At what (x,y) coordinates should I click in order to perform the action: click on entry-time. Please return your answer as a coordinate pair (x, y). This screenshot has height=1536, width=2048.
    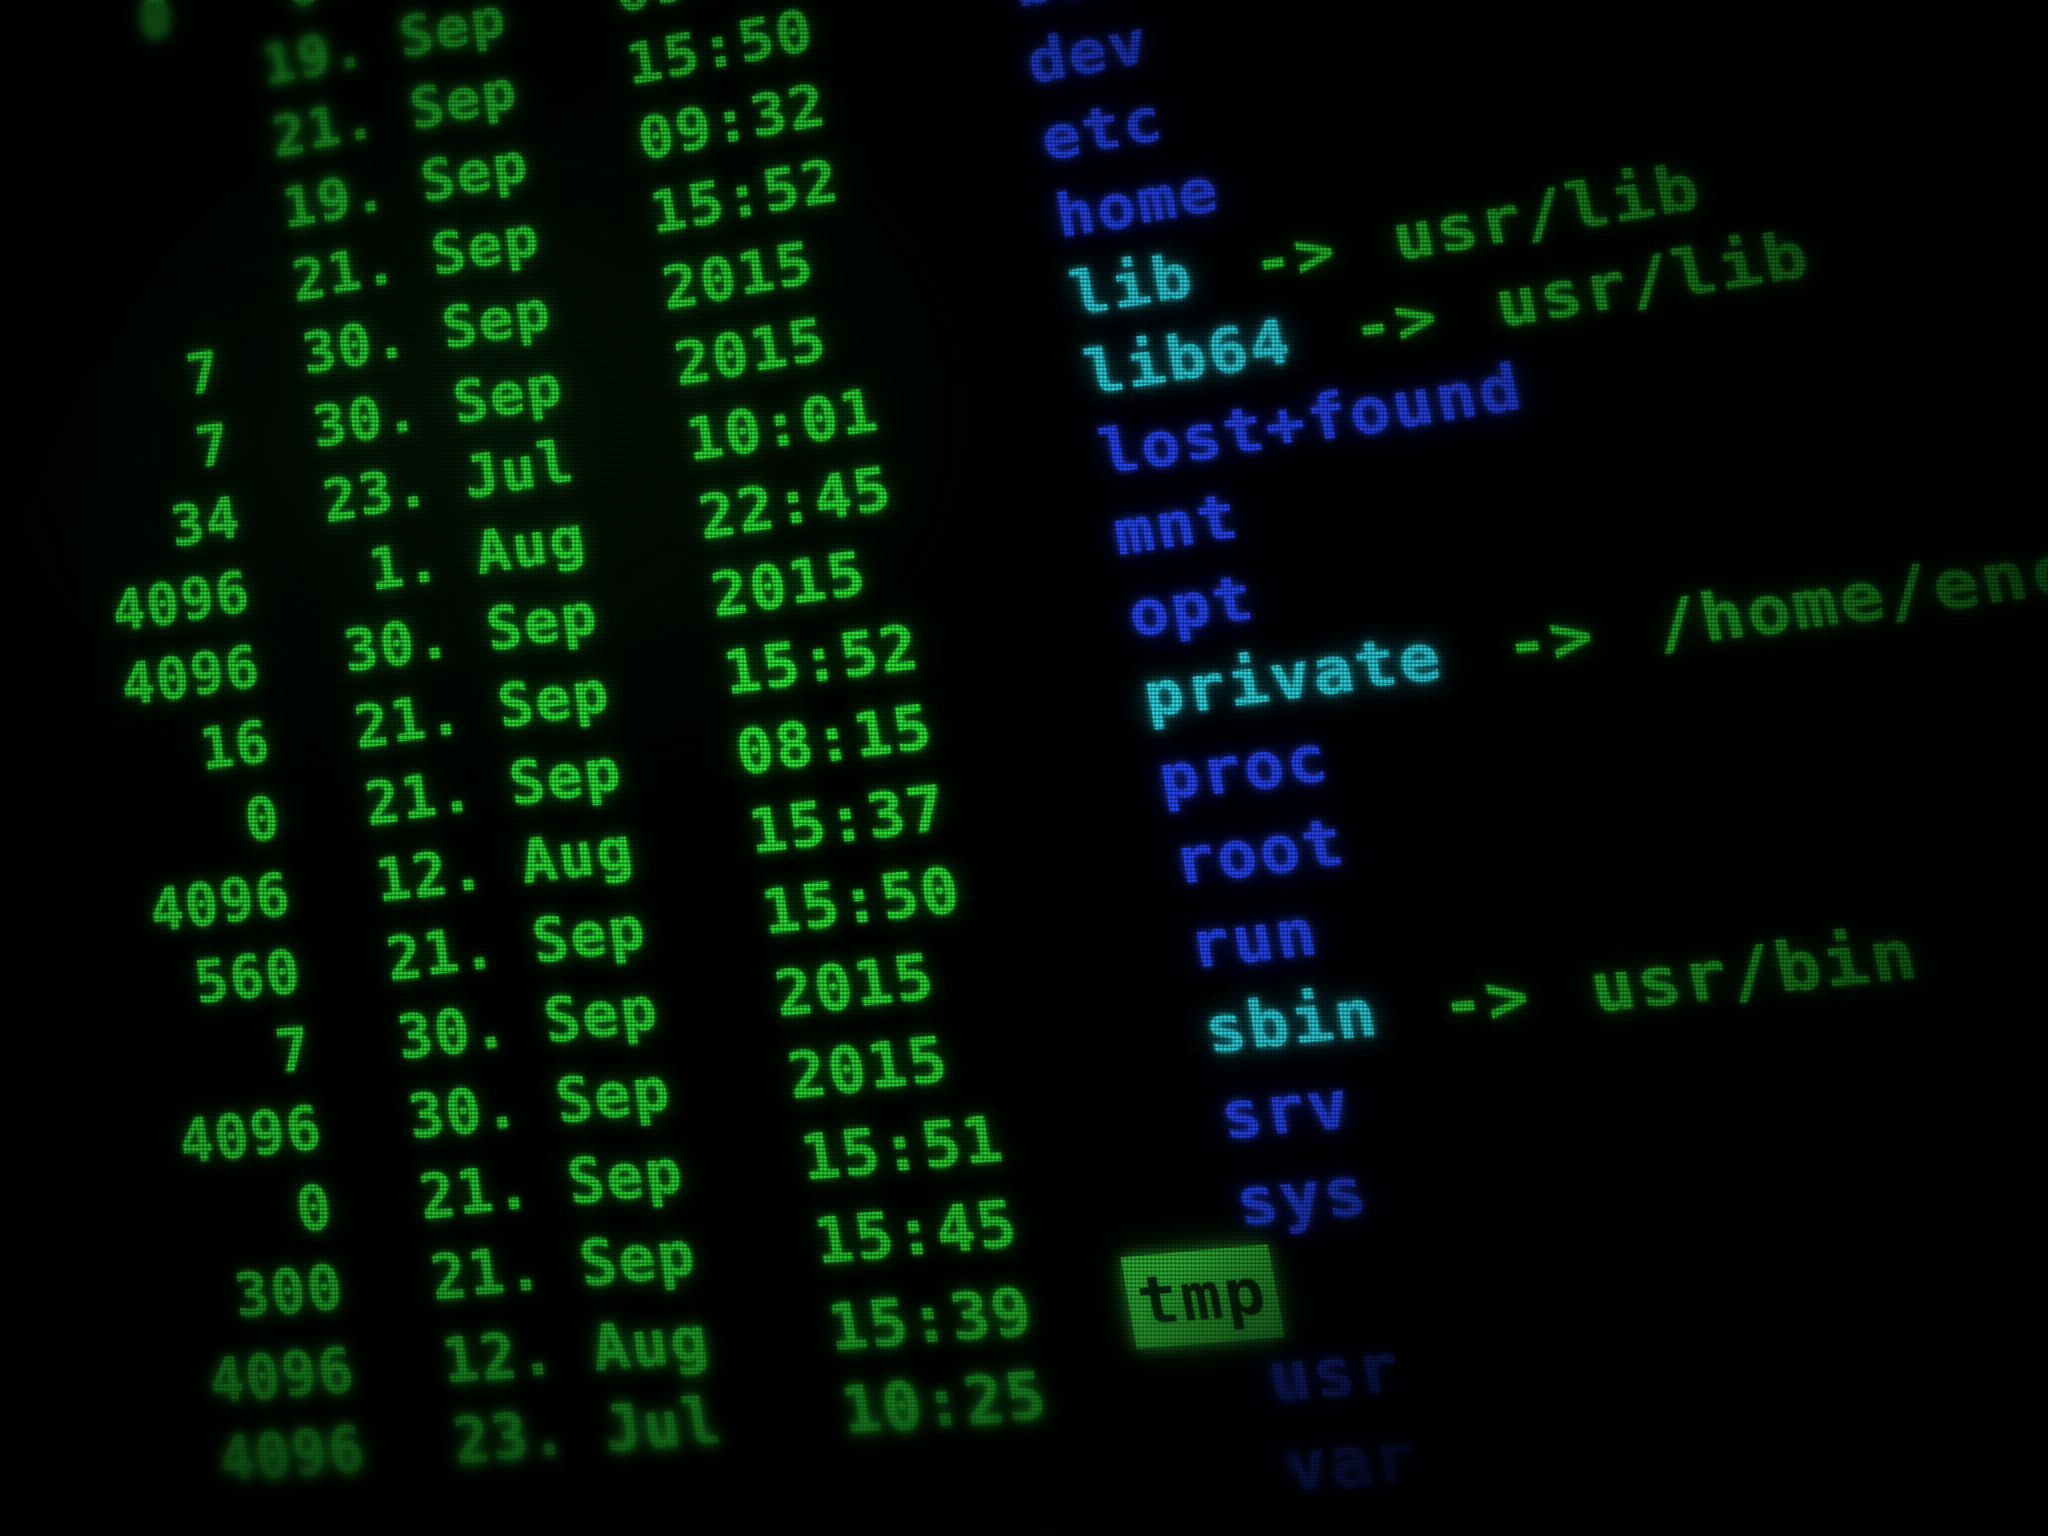
    Looking at the image, I should click on (994, 1509).